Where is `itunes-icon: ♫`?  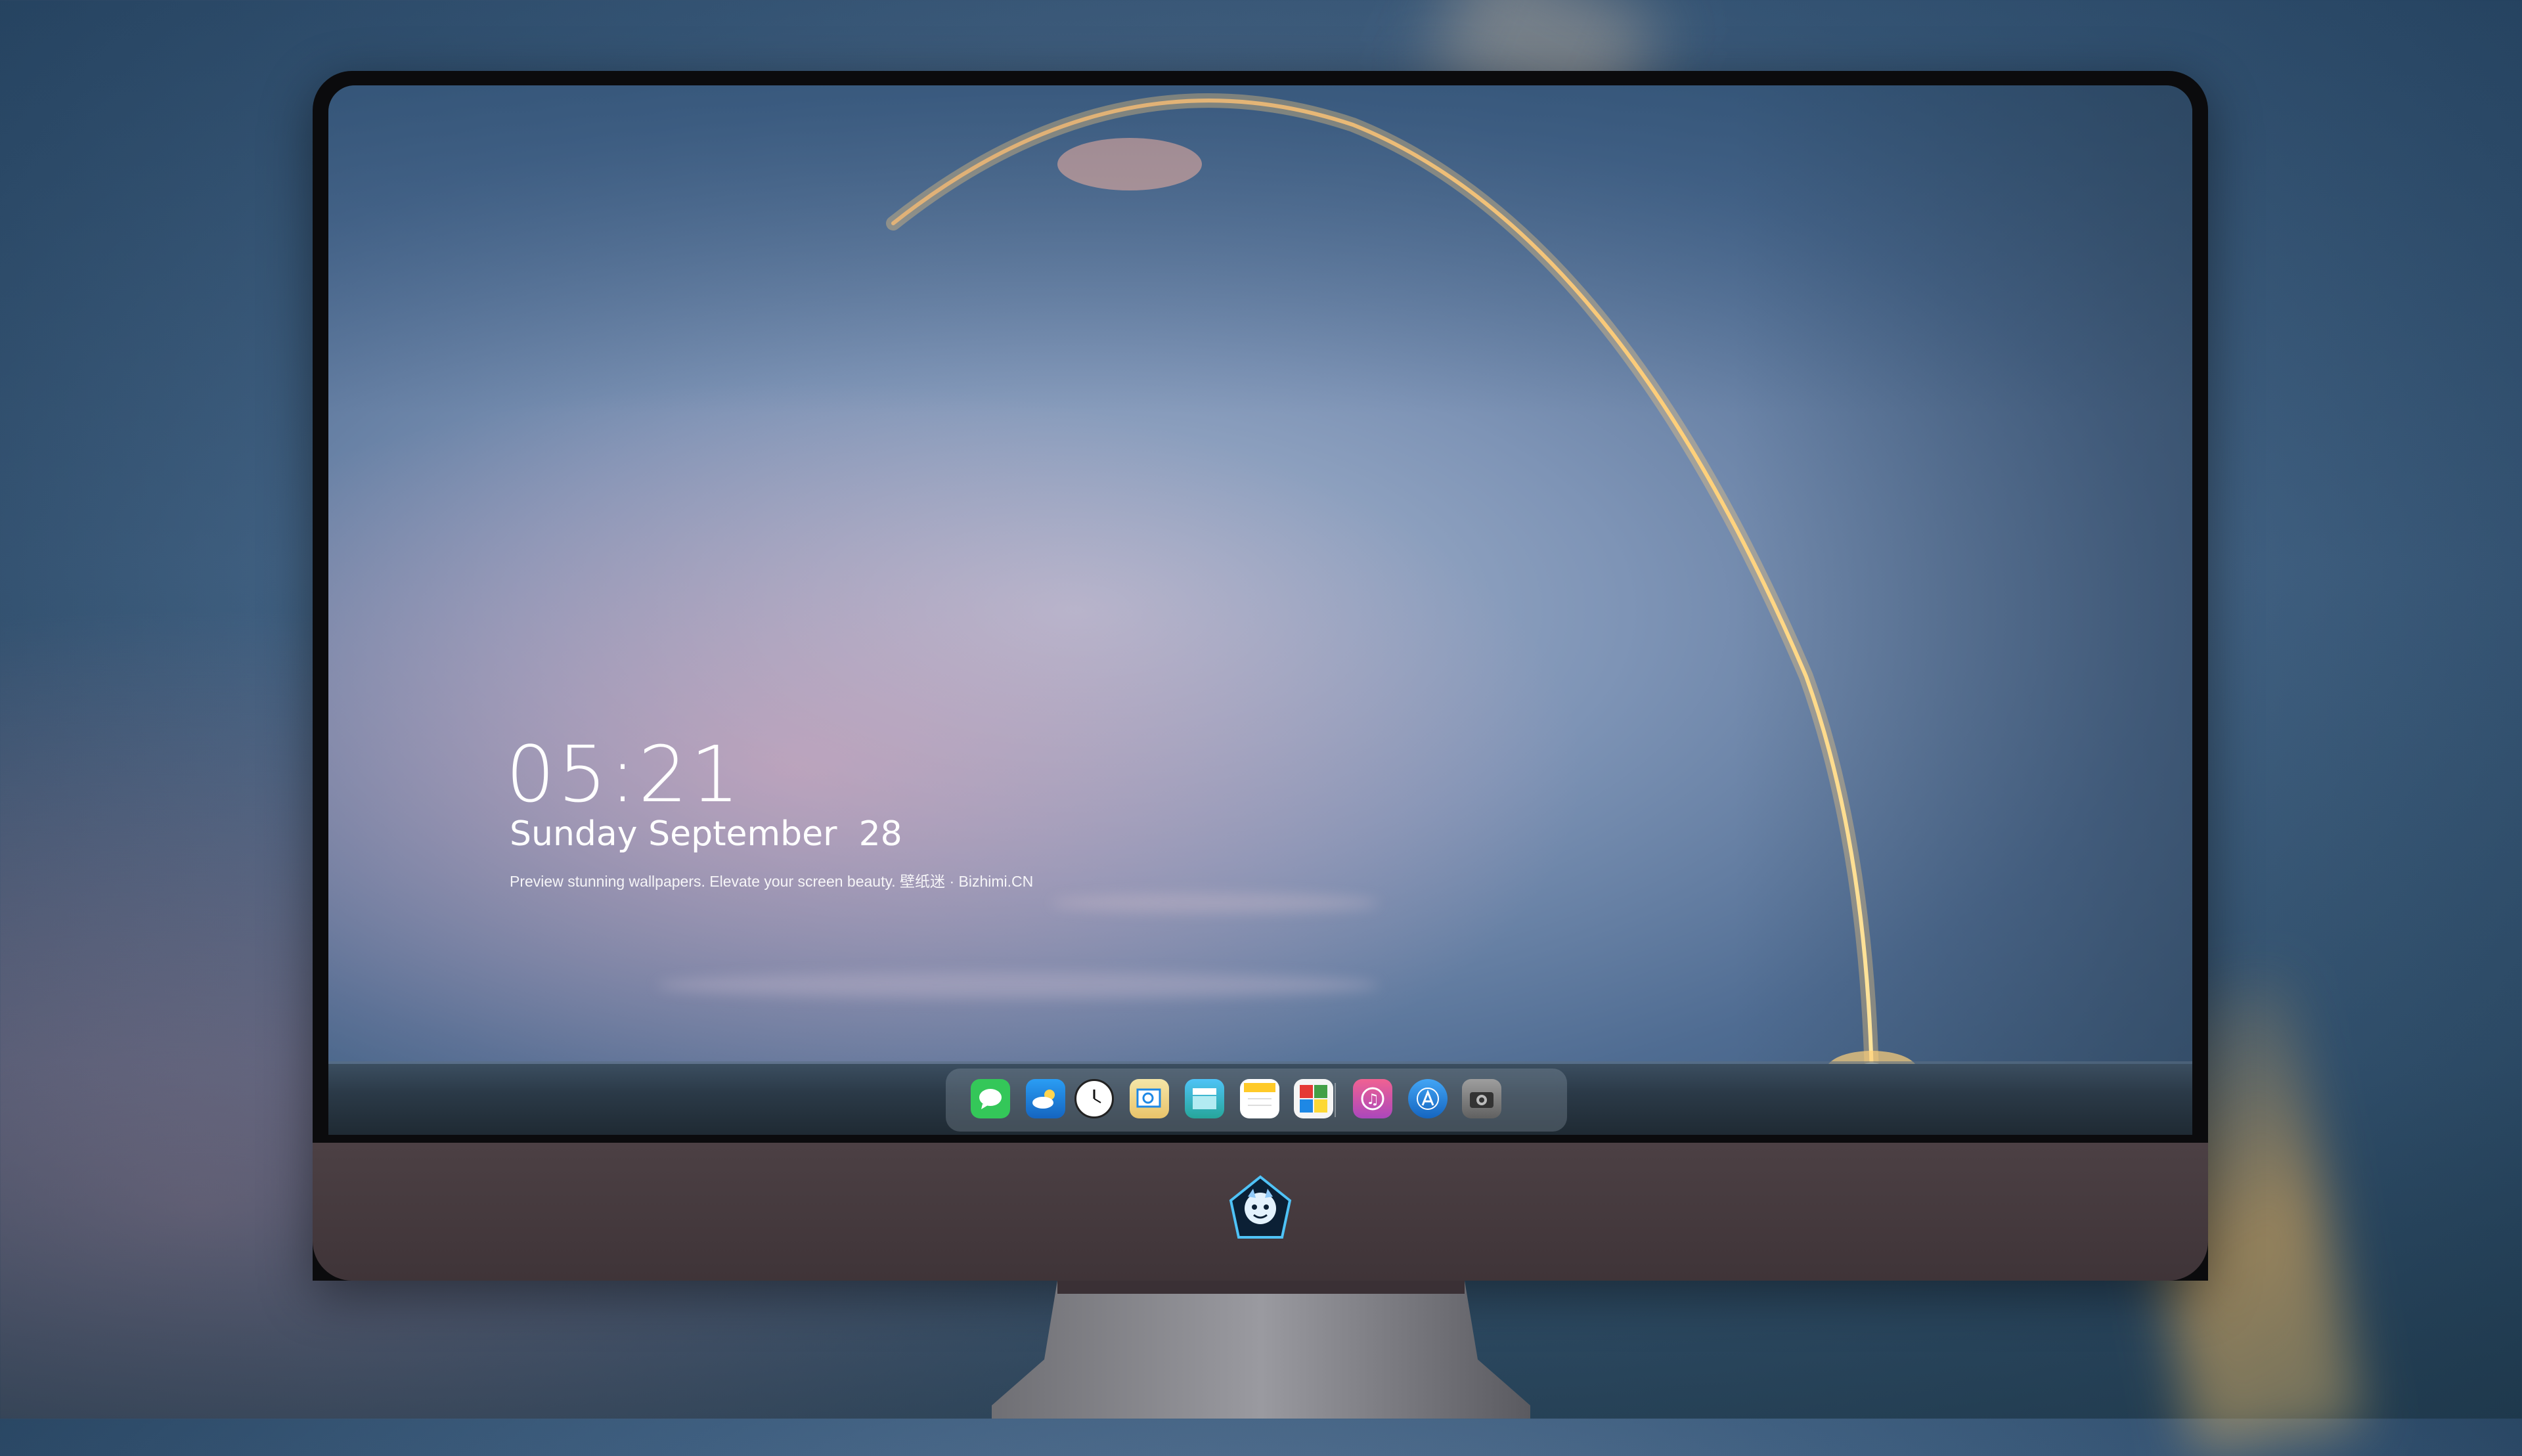
itunes-icon: ♫ is located at coordinates (1372, 1098).